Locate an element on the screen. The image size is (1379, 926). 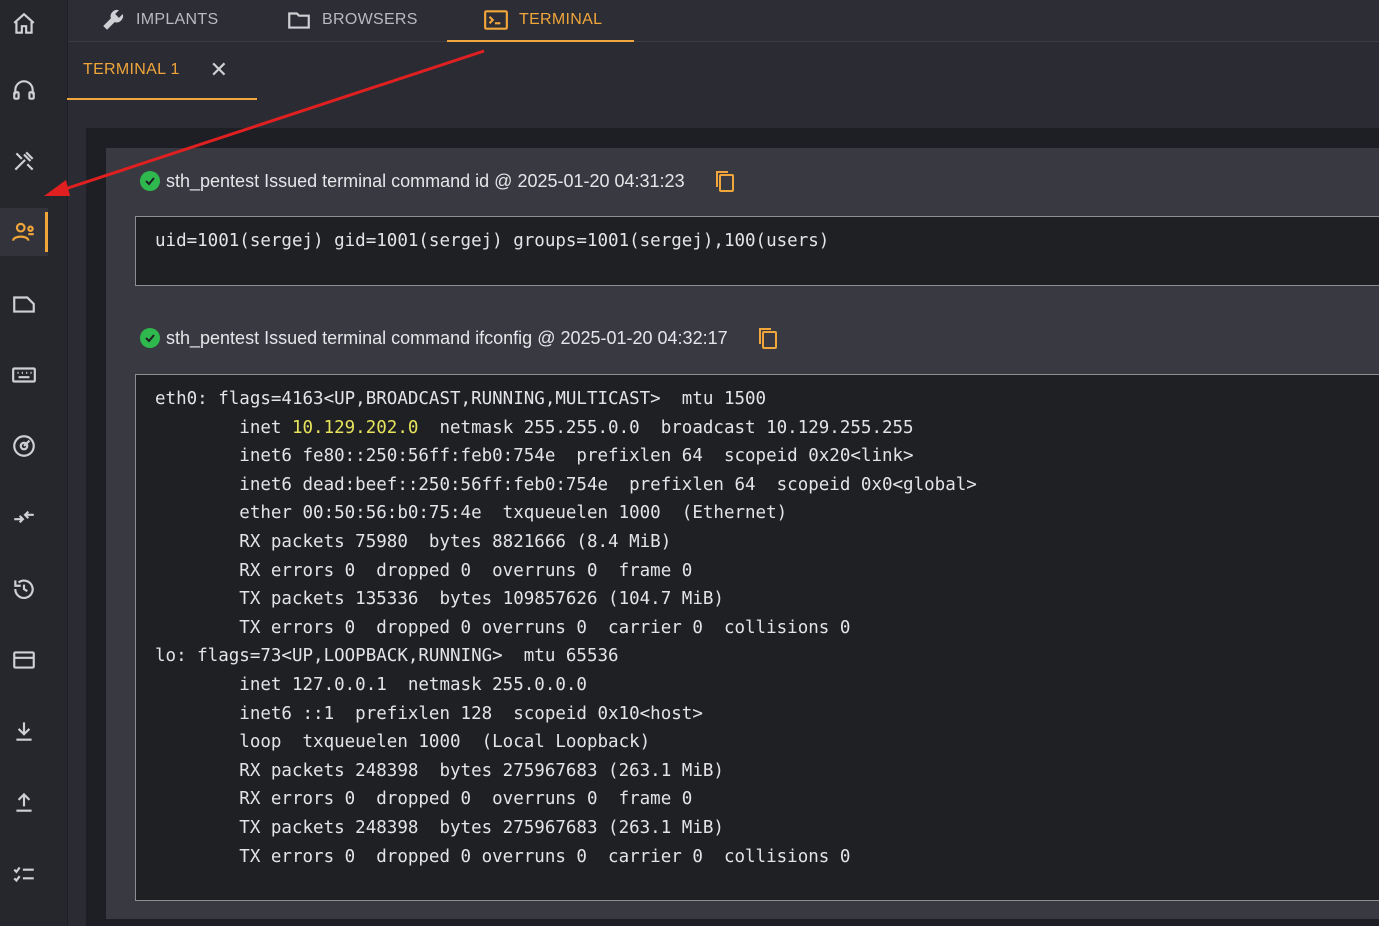
tab-terminal-label: TERMINAL is located at coordinates (561, 19).